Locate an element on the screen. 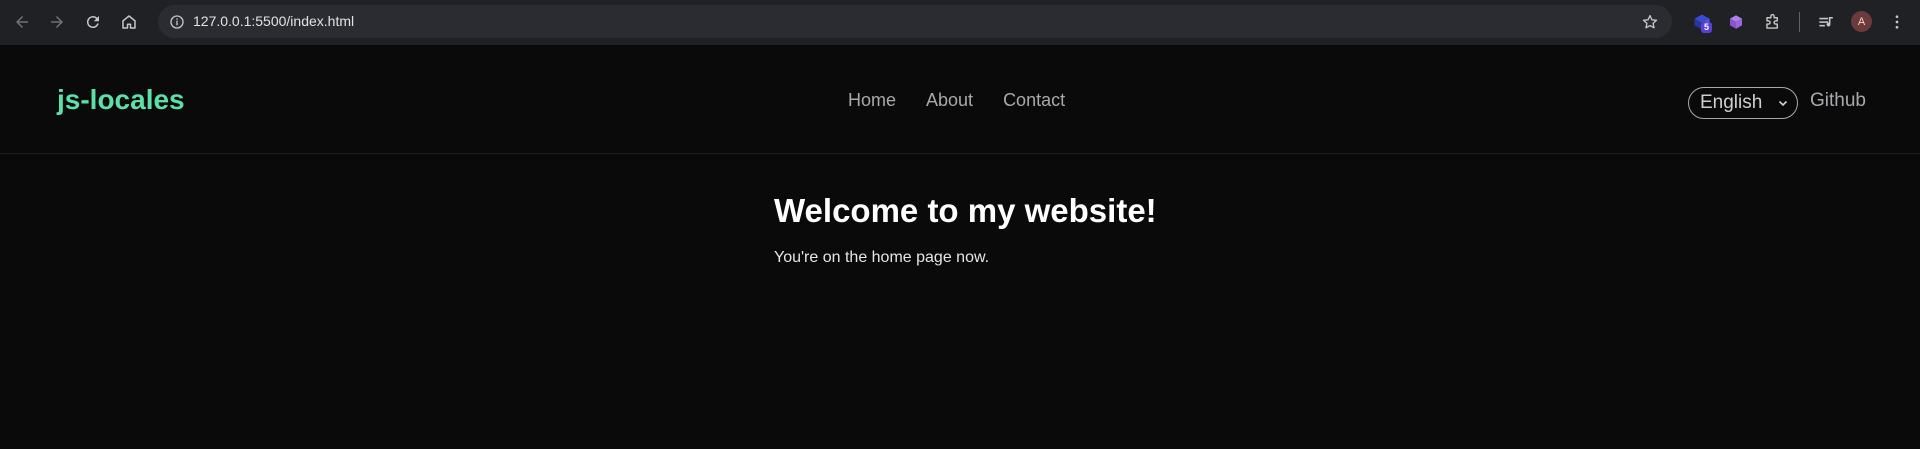  kebab-menu-icon is located at coordinates (1897, 22).